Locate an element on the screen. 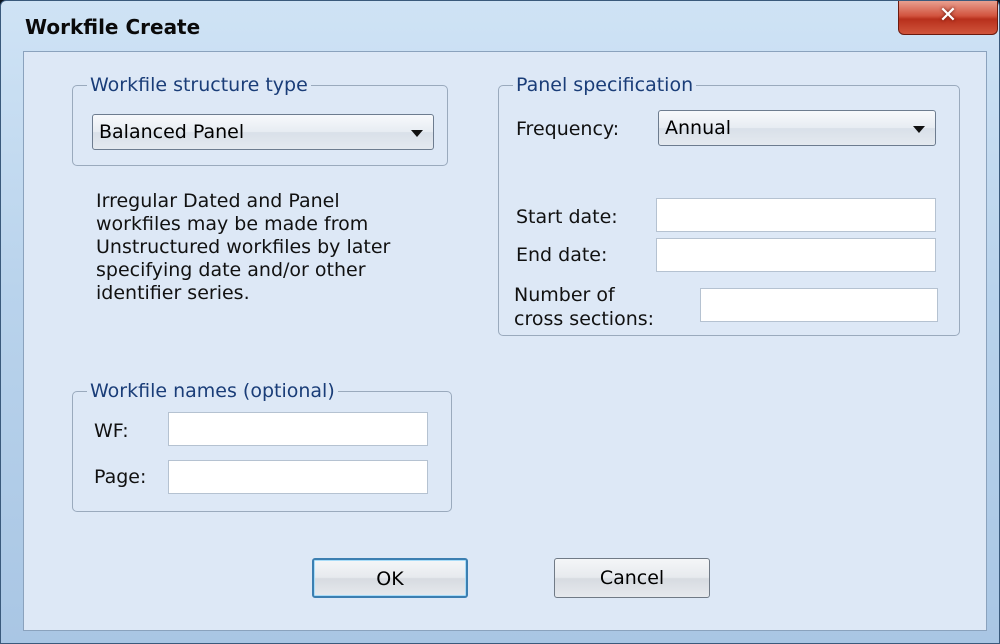 Image resolution: width=1000 pixels, height=644 pixels. window-title: Workfile Create is located at coordinates (113, 27).